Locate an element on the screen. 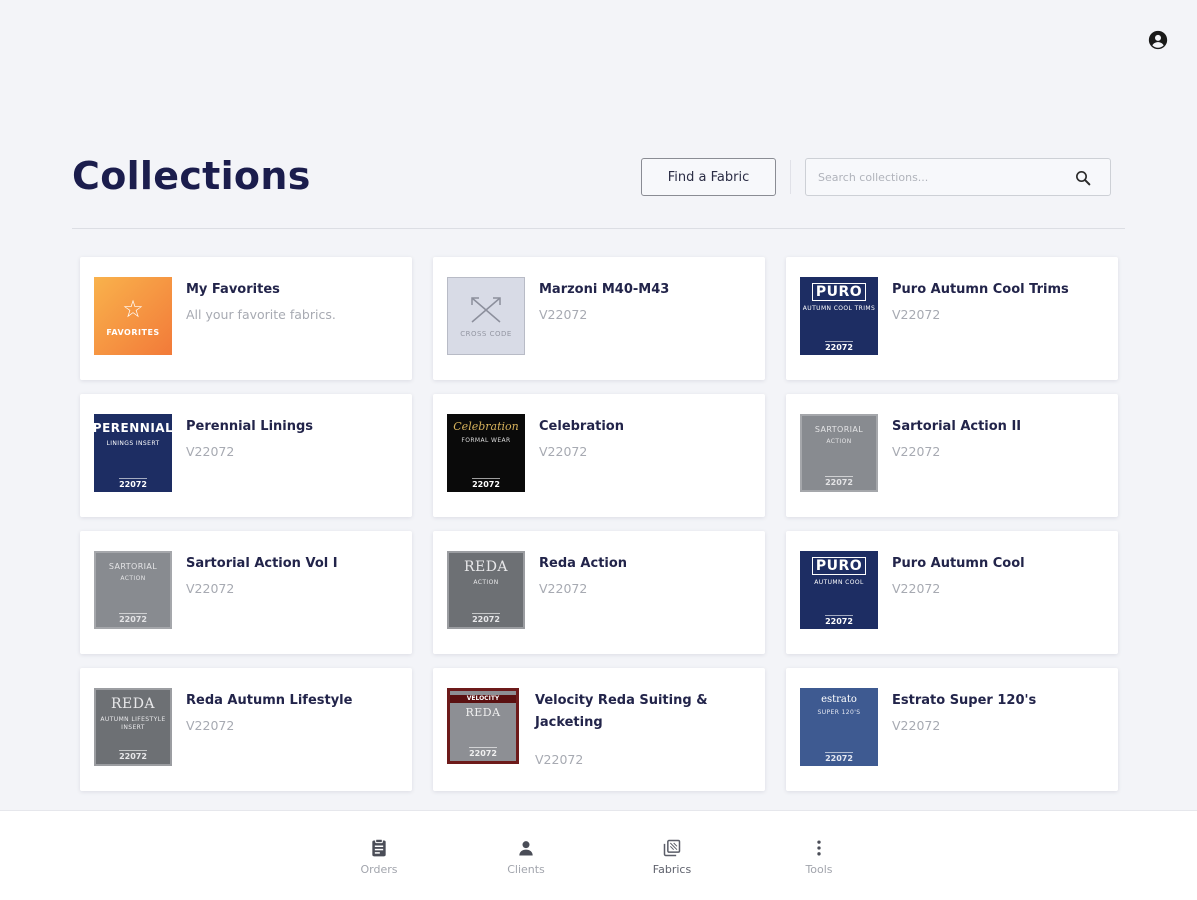 This screenshot has width=1197, height=900. header-rule is located at coordinates (598, 228).